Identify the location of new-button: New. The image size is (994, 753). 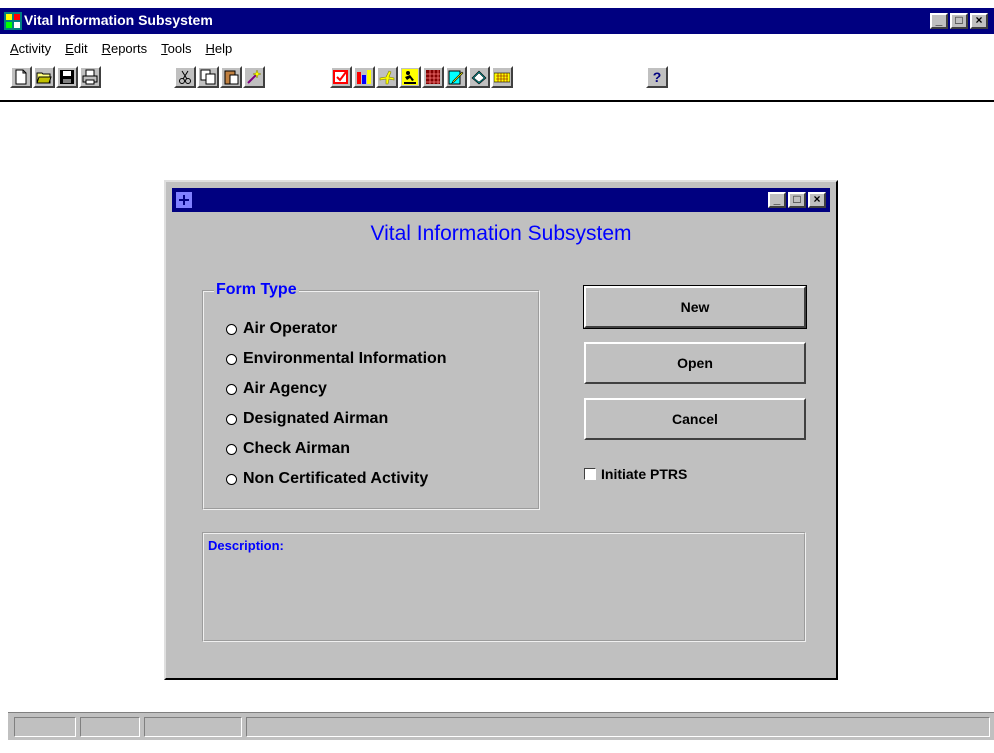
(695, 307).